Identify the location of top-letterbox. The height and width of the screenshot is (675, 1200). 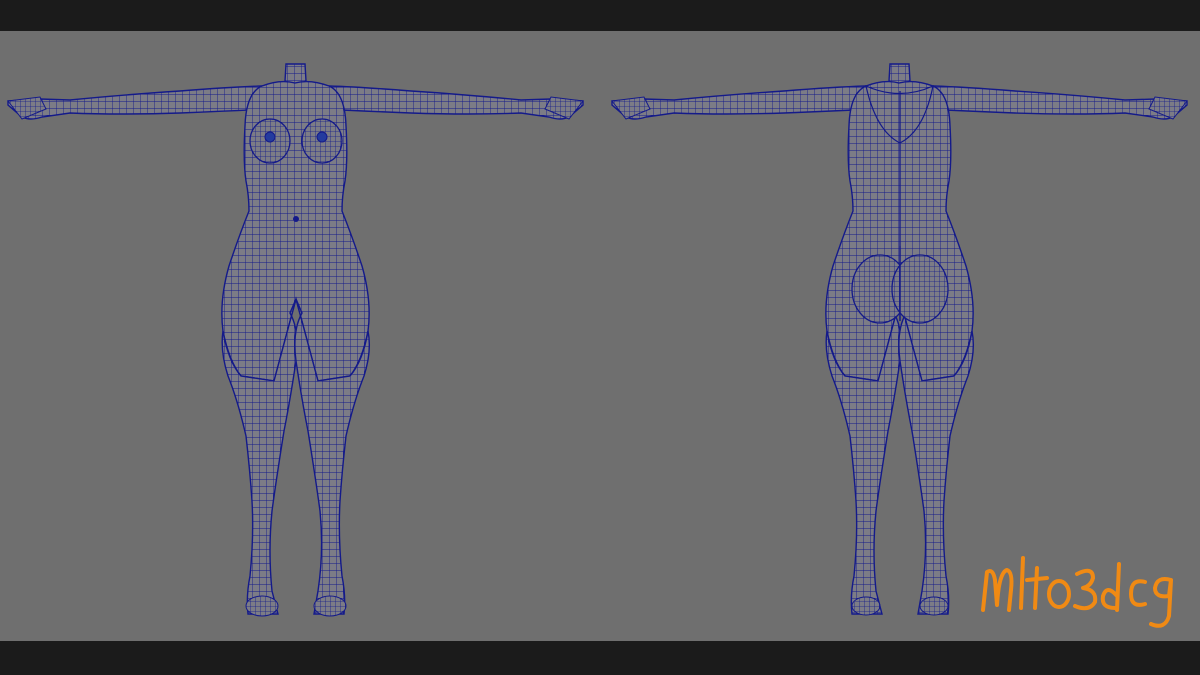
(600, 15).